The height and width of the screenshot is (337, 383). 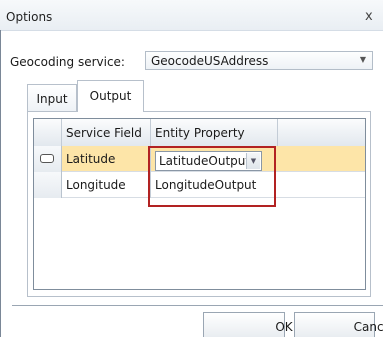 I want to click on chevron-down-icon: ▼, so click(x=362, y=59).